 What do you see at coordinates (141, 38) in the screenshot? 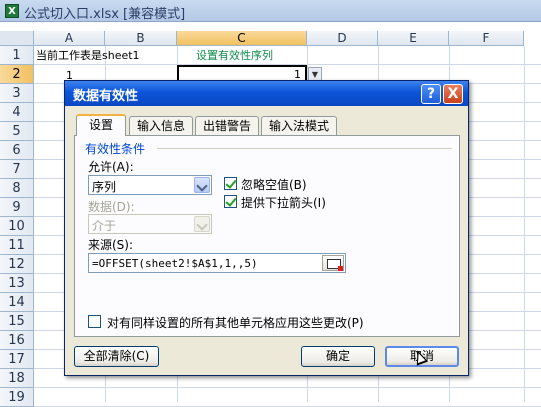
I see `column-header-b: B` at bounding box center [141, 38].